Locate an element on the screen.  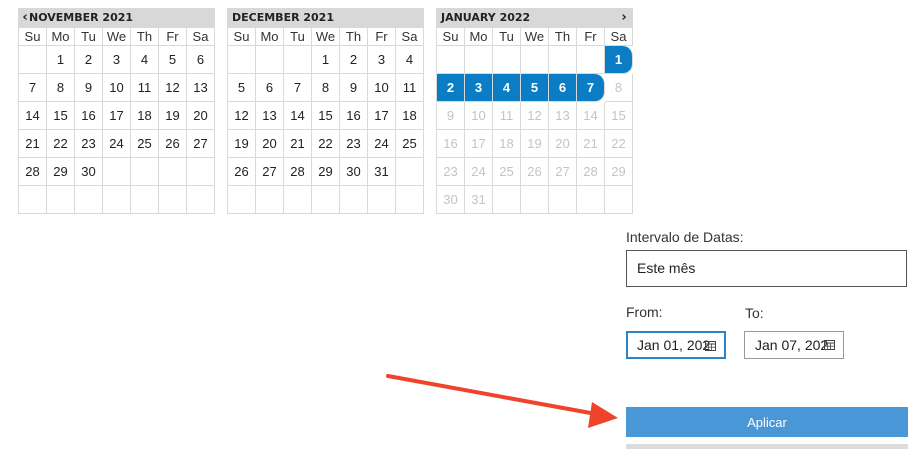
from-date-input: Jan 01, 202 is located at coordinates (676, 345).